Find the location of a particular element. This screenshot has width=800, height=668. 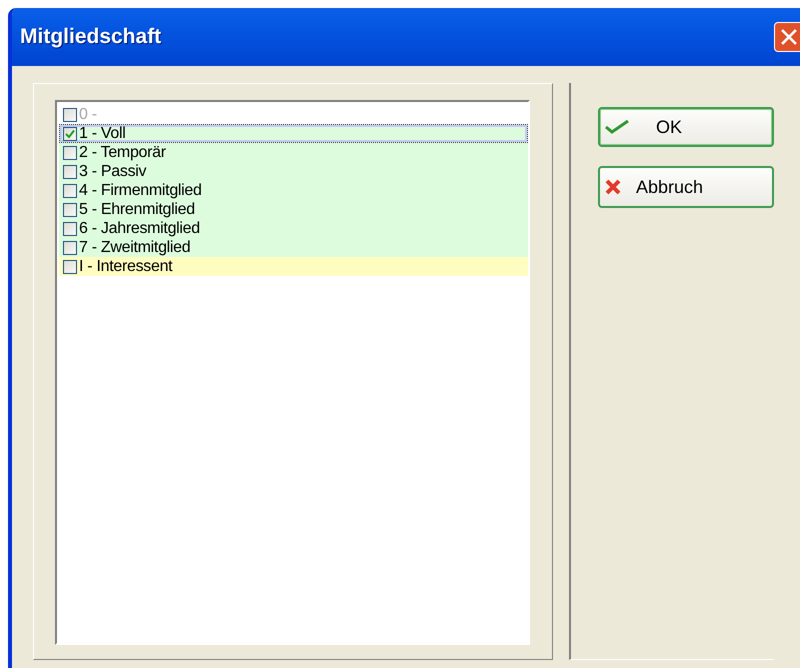

item-label: I - Interessent is located at coordinates (125, 267).